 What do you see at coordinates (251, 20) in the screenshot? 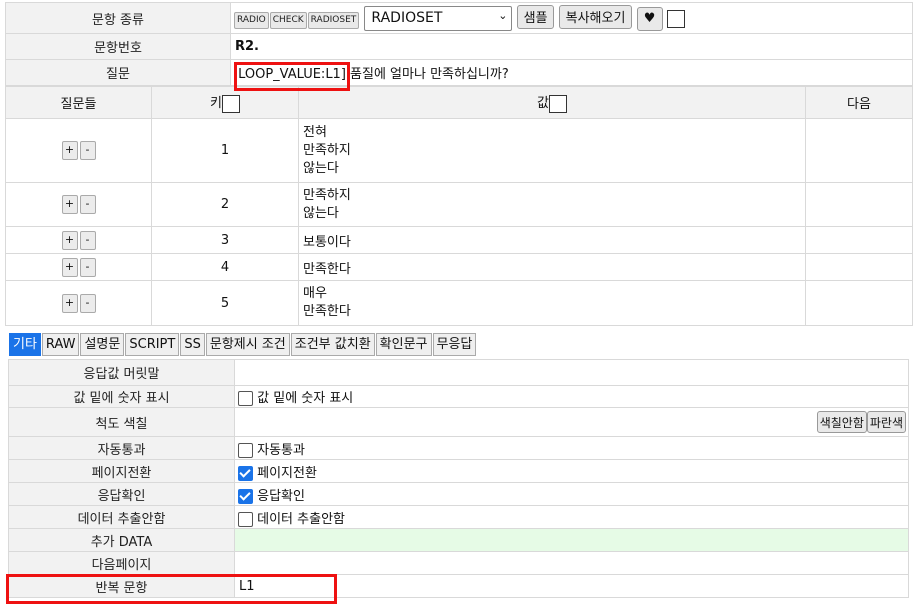
I see `radio-type-button: RADIO` at bounding box center [251, 20].